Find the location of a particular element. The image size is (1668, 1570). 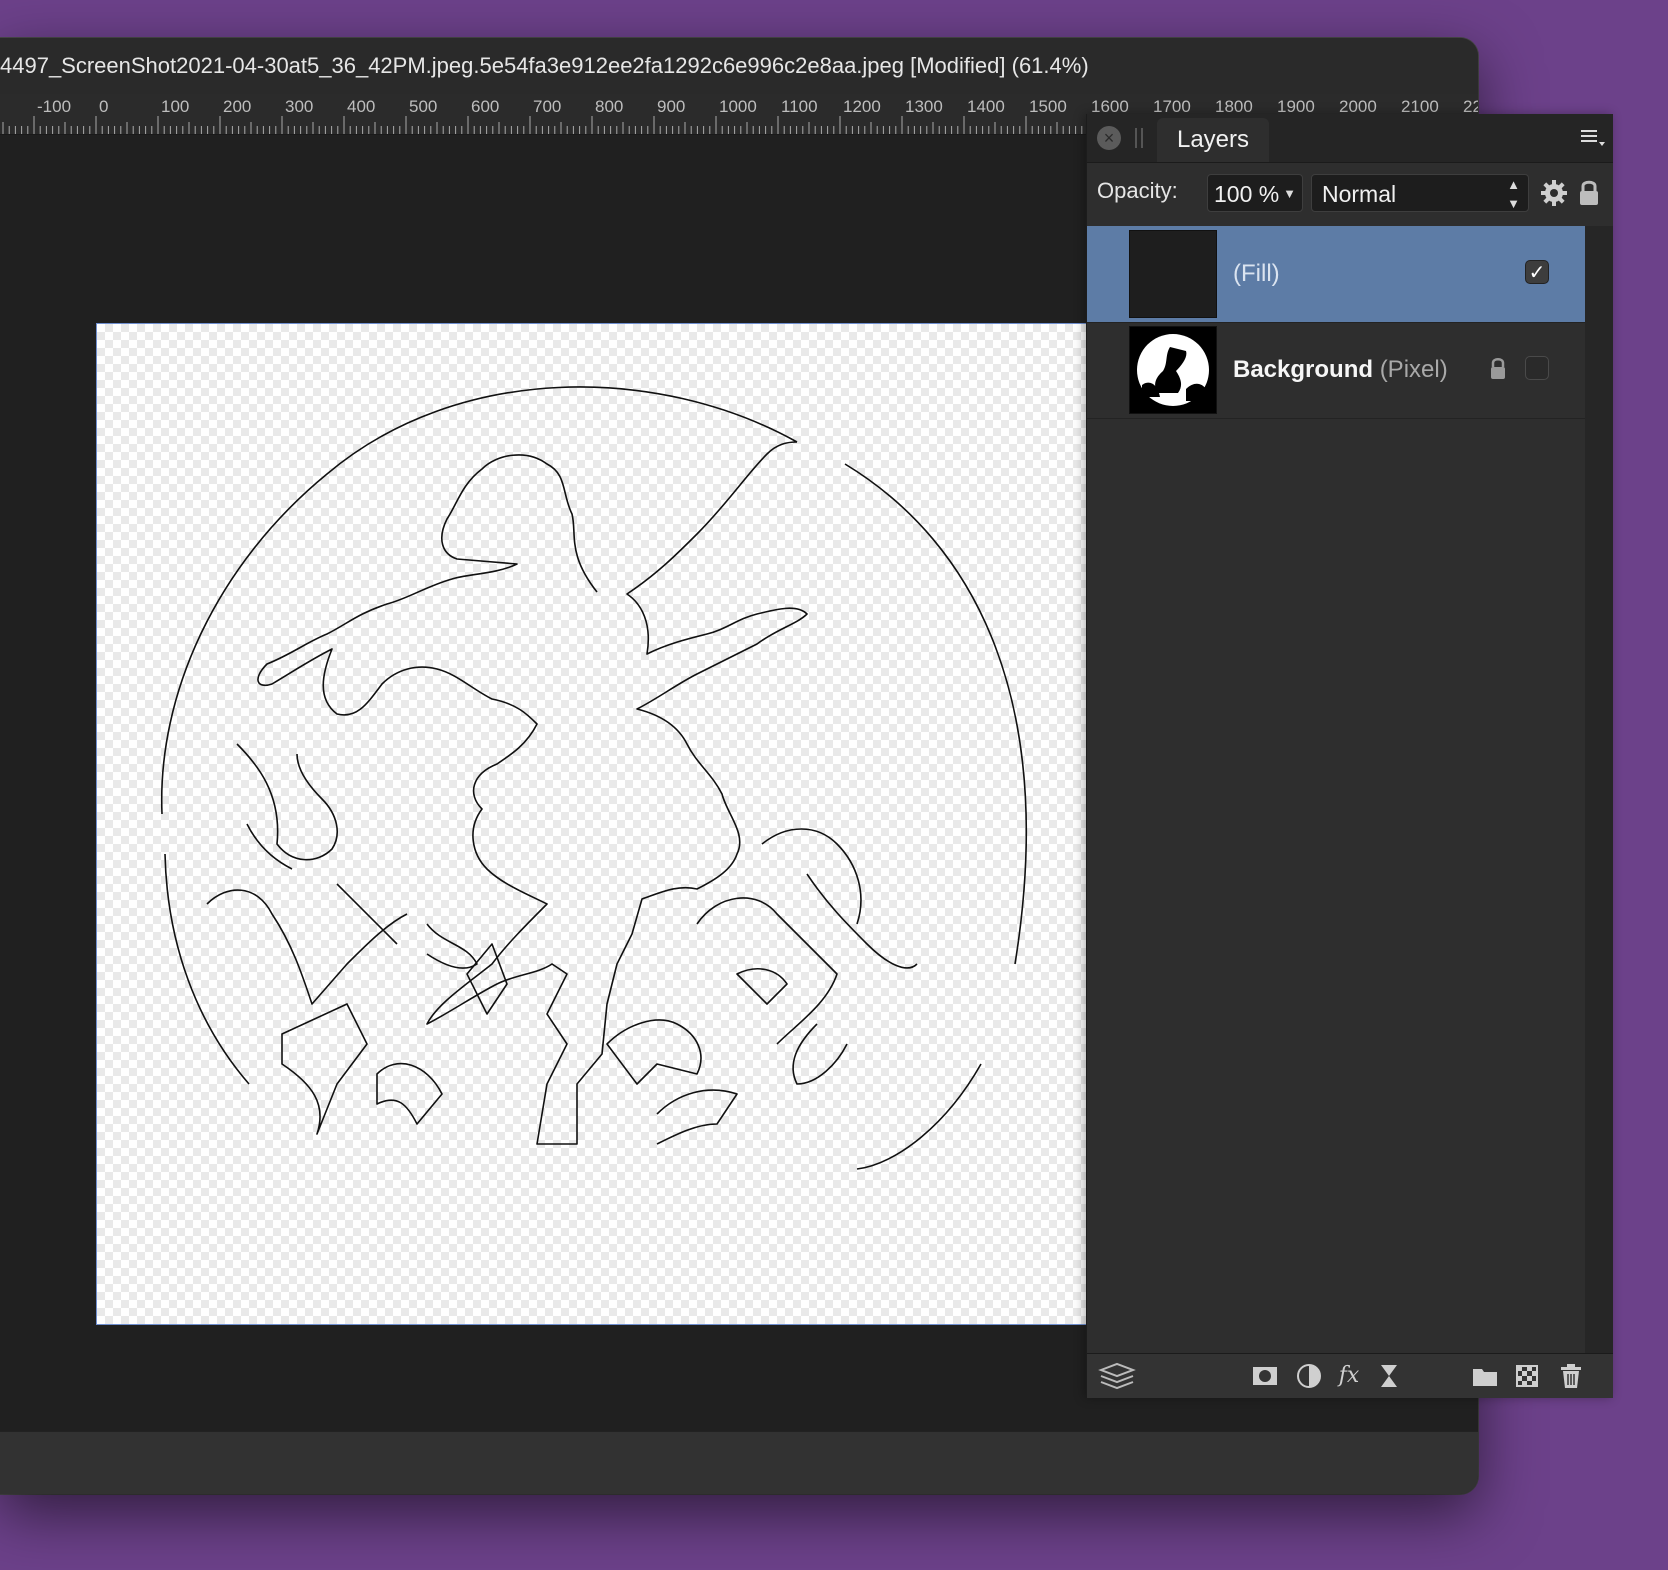

ruler-label: 1400 is located at coordinates (986, 106).